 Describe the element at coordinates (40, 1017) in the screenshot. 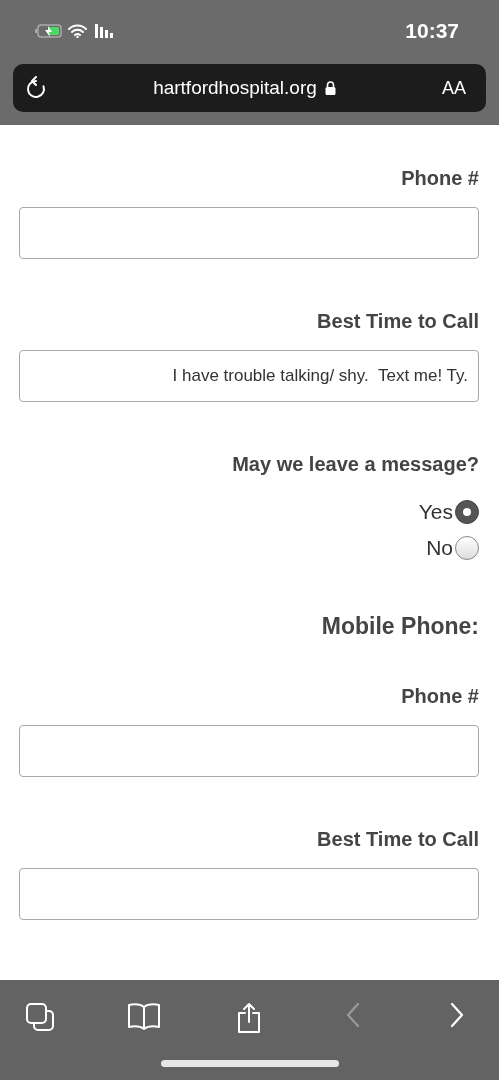

I see `tabs-icon` at that location.